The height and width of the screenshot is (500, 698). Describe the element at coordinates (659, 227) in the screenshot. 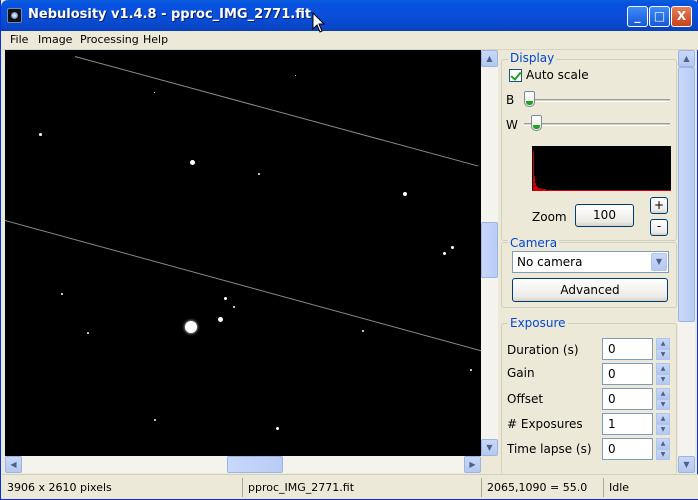

I see `zoom-out-button: -` at that location.